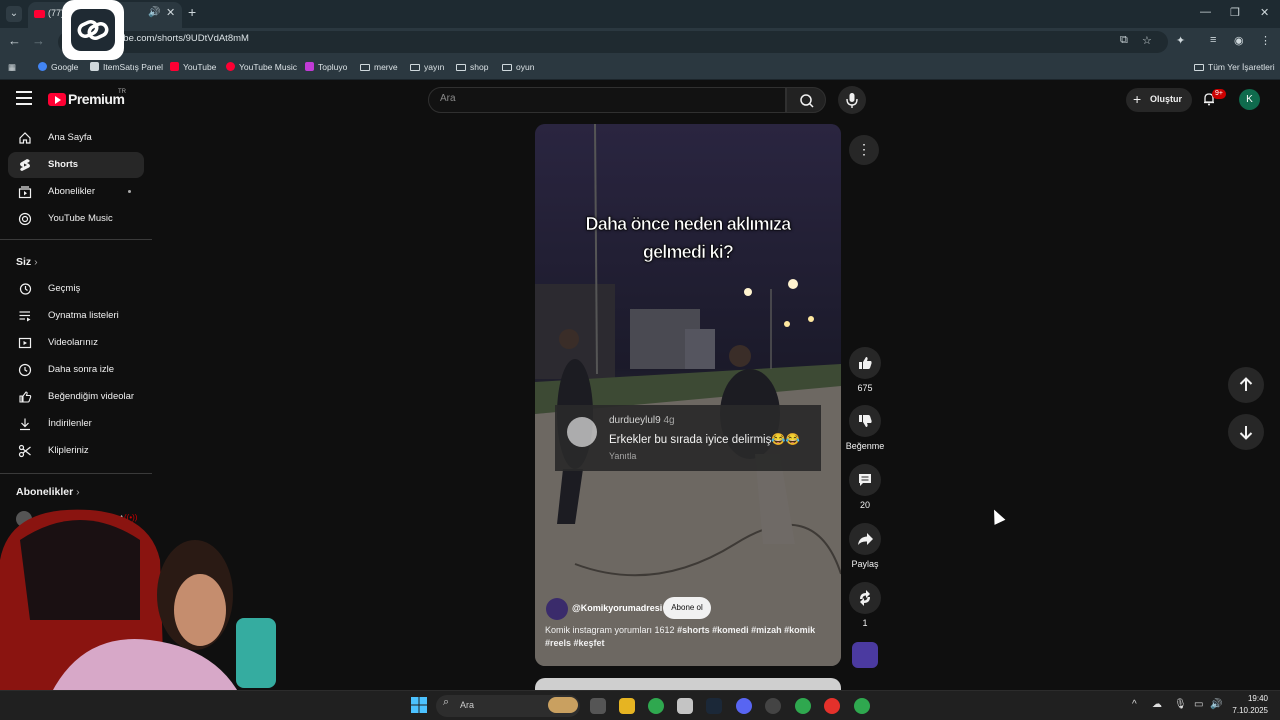  Describe the element at coordinates (1147, 40) in the screenshot. I see `bookmark-star-icon: ☆` at that location.